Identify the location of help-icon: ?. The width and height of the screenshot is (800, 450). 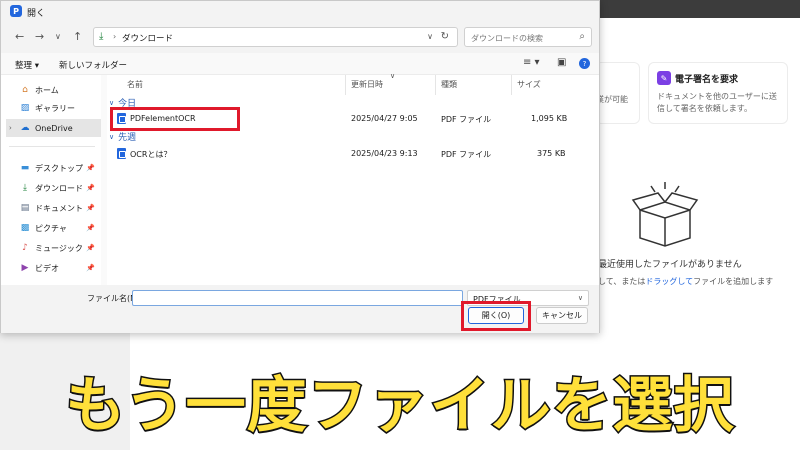
(584, 63).